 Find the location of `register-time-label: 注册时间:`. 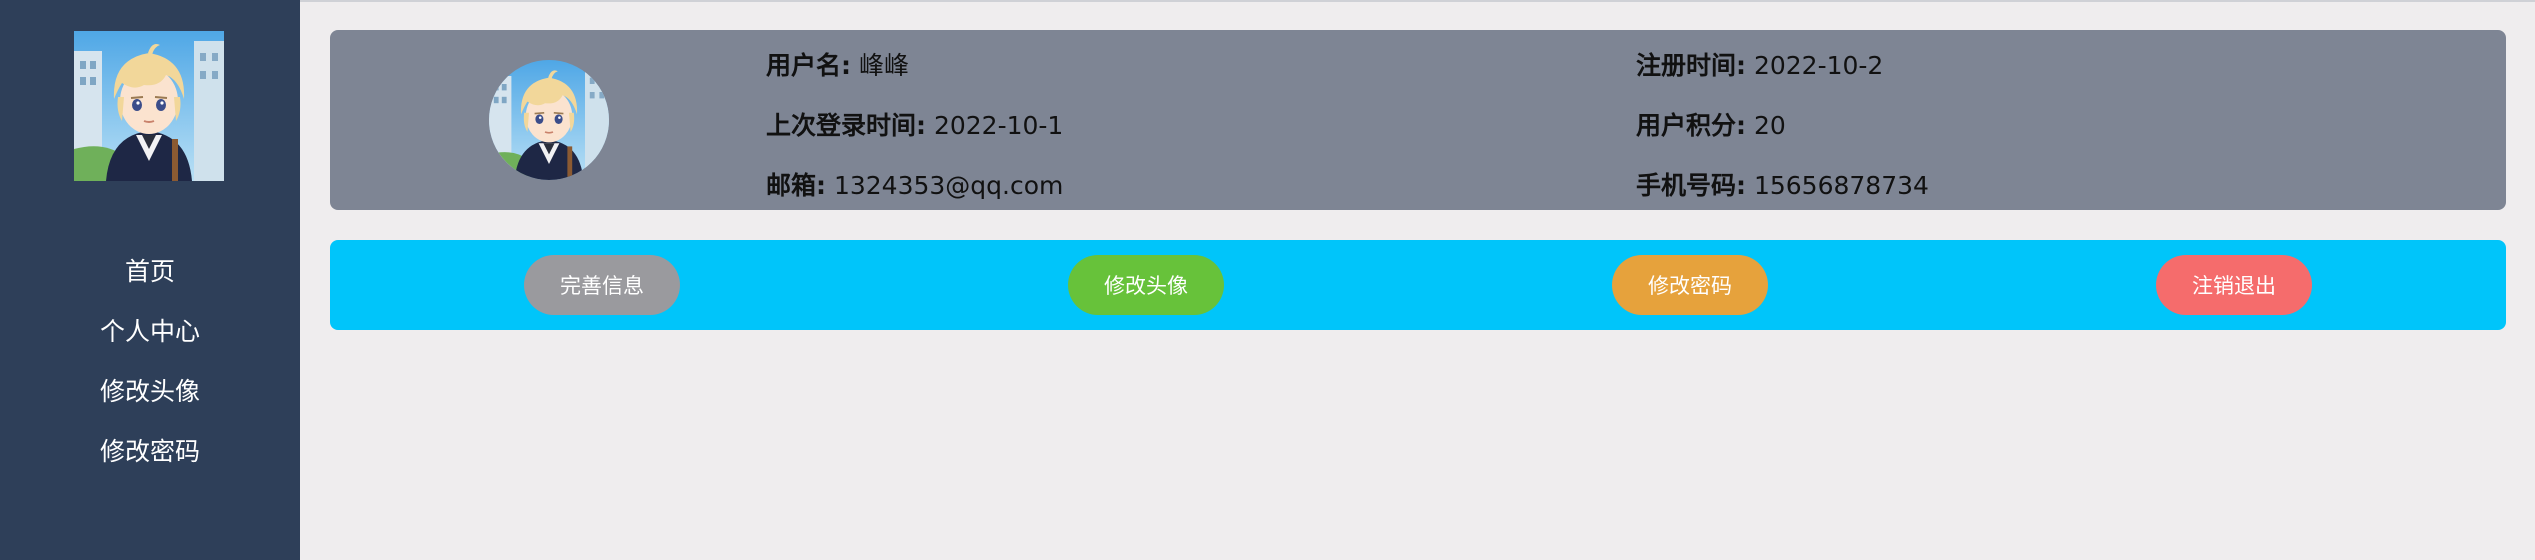

register-time-label: 注册时间: is located at coordinates (1691, 65).